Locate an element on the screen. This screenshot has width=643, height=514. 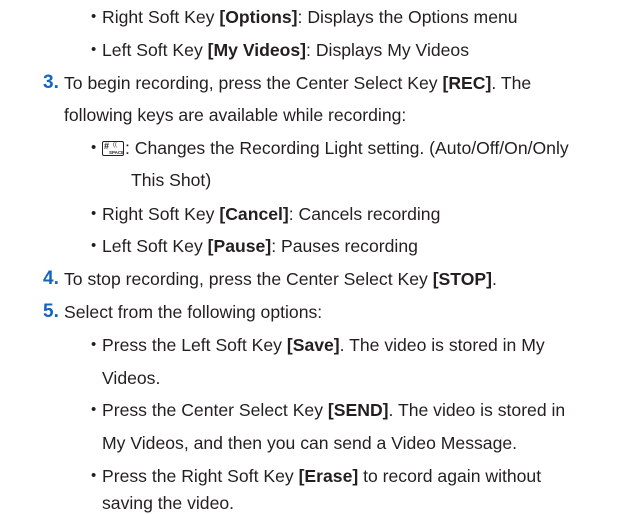
item-text-after: : Displays the Options menu is located at coordinates (407, 17).